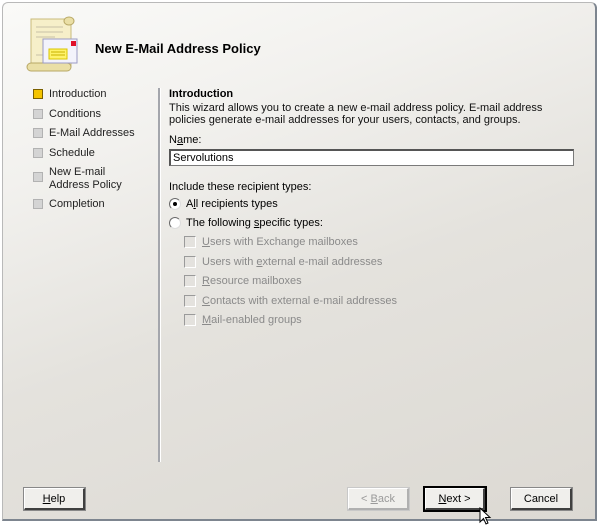 The width and height of the screenshot is (601, 525). What do you see at coordinates (254, 223) in the screenshot?
I see `radio-label: The following specific types:` at bounding box center [254, 223].